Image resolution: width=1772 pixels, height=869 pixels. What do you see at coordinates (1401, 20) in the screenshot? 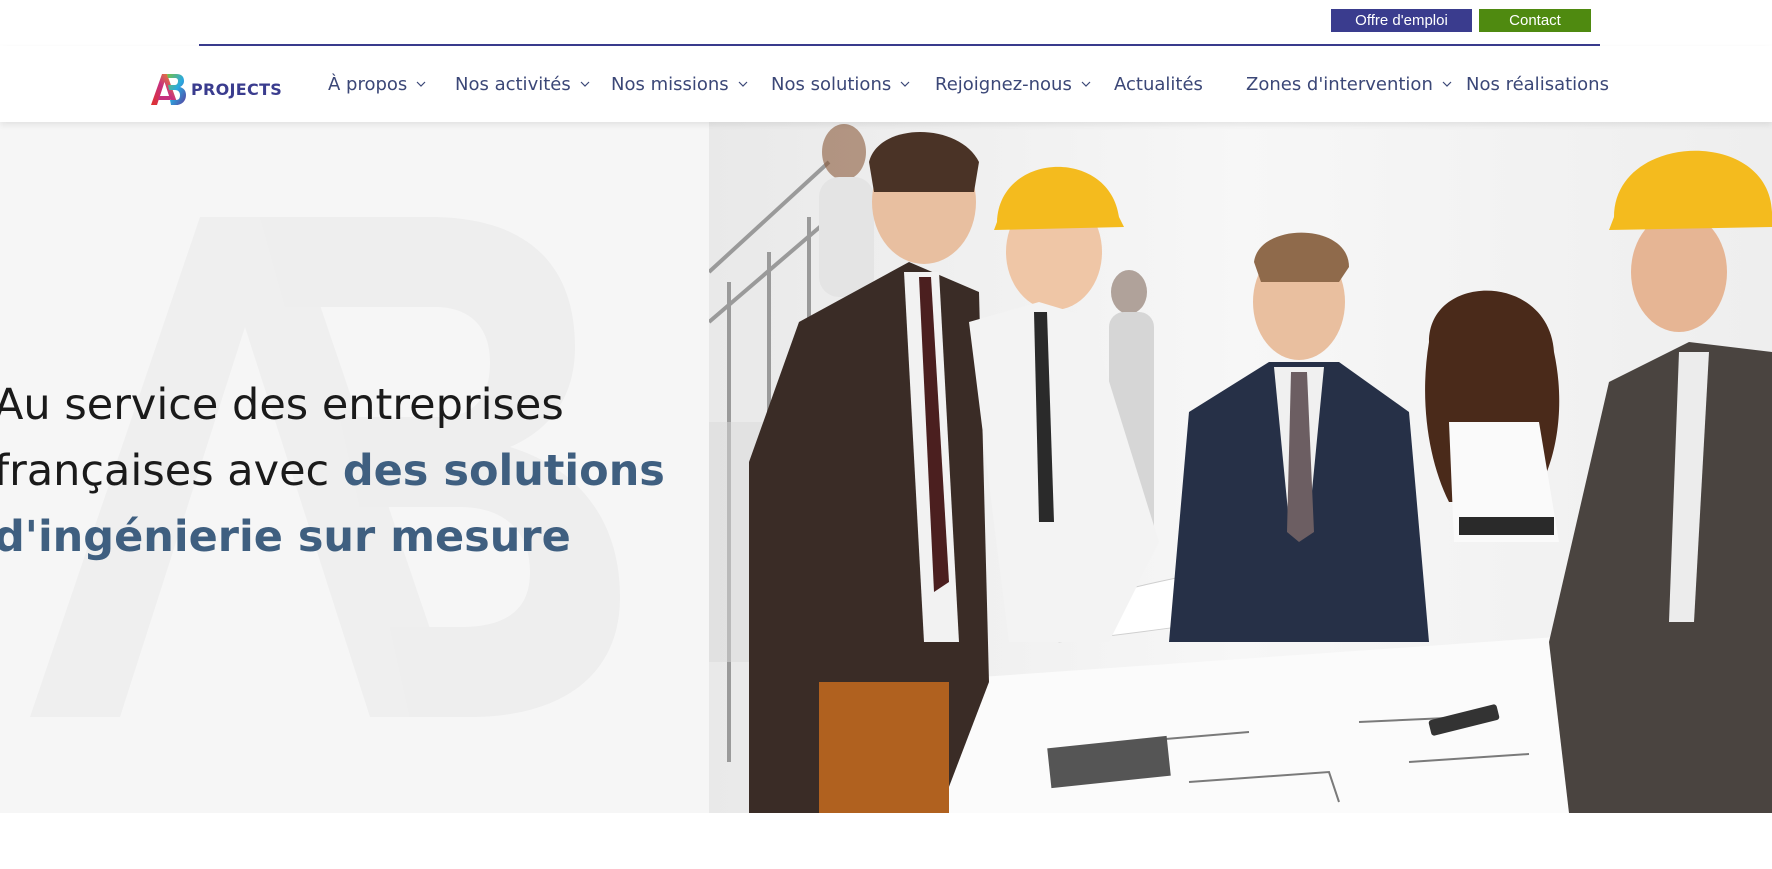
I see `job-offer-button: Offre d'emploi` at bounding box center [1401, 20].